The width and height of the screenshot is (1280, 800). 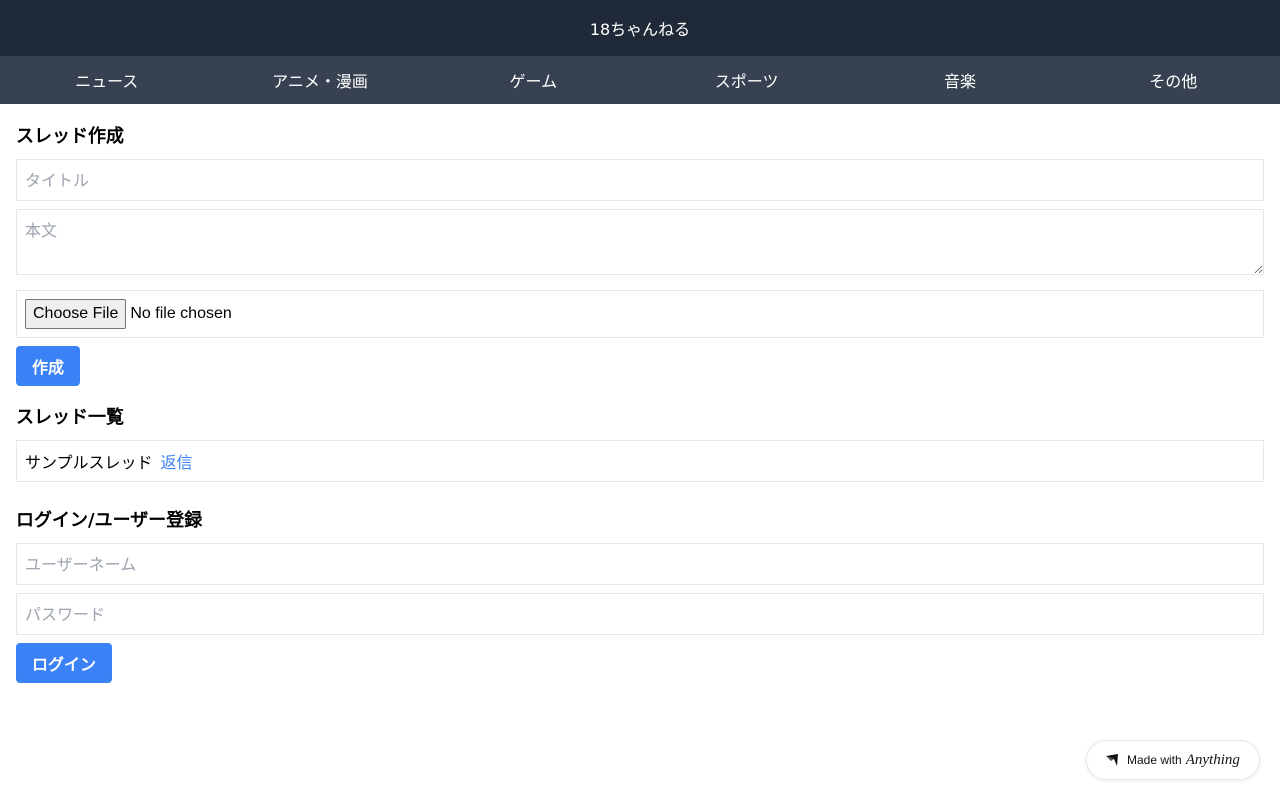 I want to click on username-input, so click(x=640, y=564).